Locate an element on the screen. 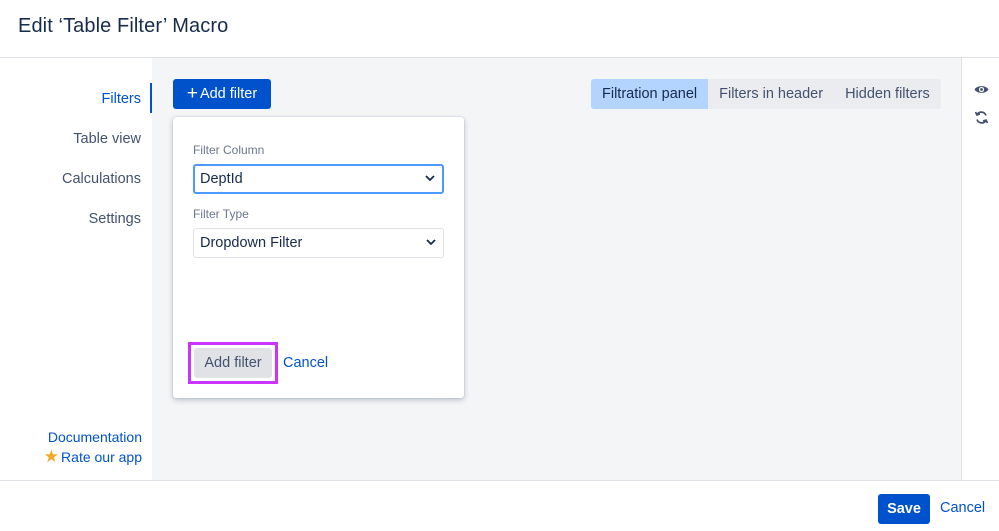  plus-icon: + is located at coordinates (192, 93).